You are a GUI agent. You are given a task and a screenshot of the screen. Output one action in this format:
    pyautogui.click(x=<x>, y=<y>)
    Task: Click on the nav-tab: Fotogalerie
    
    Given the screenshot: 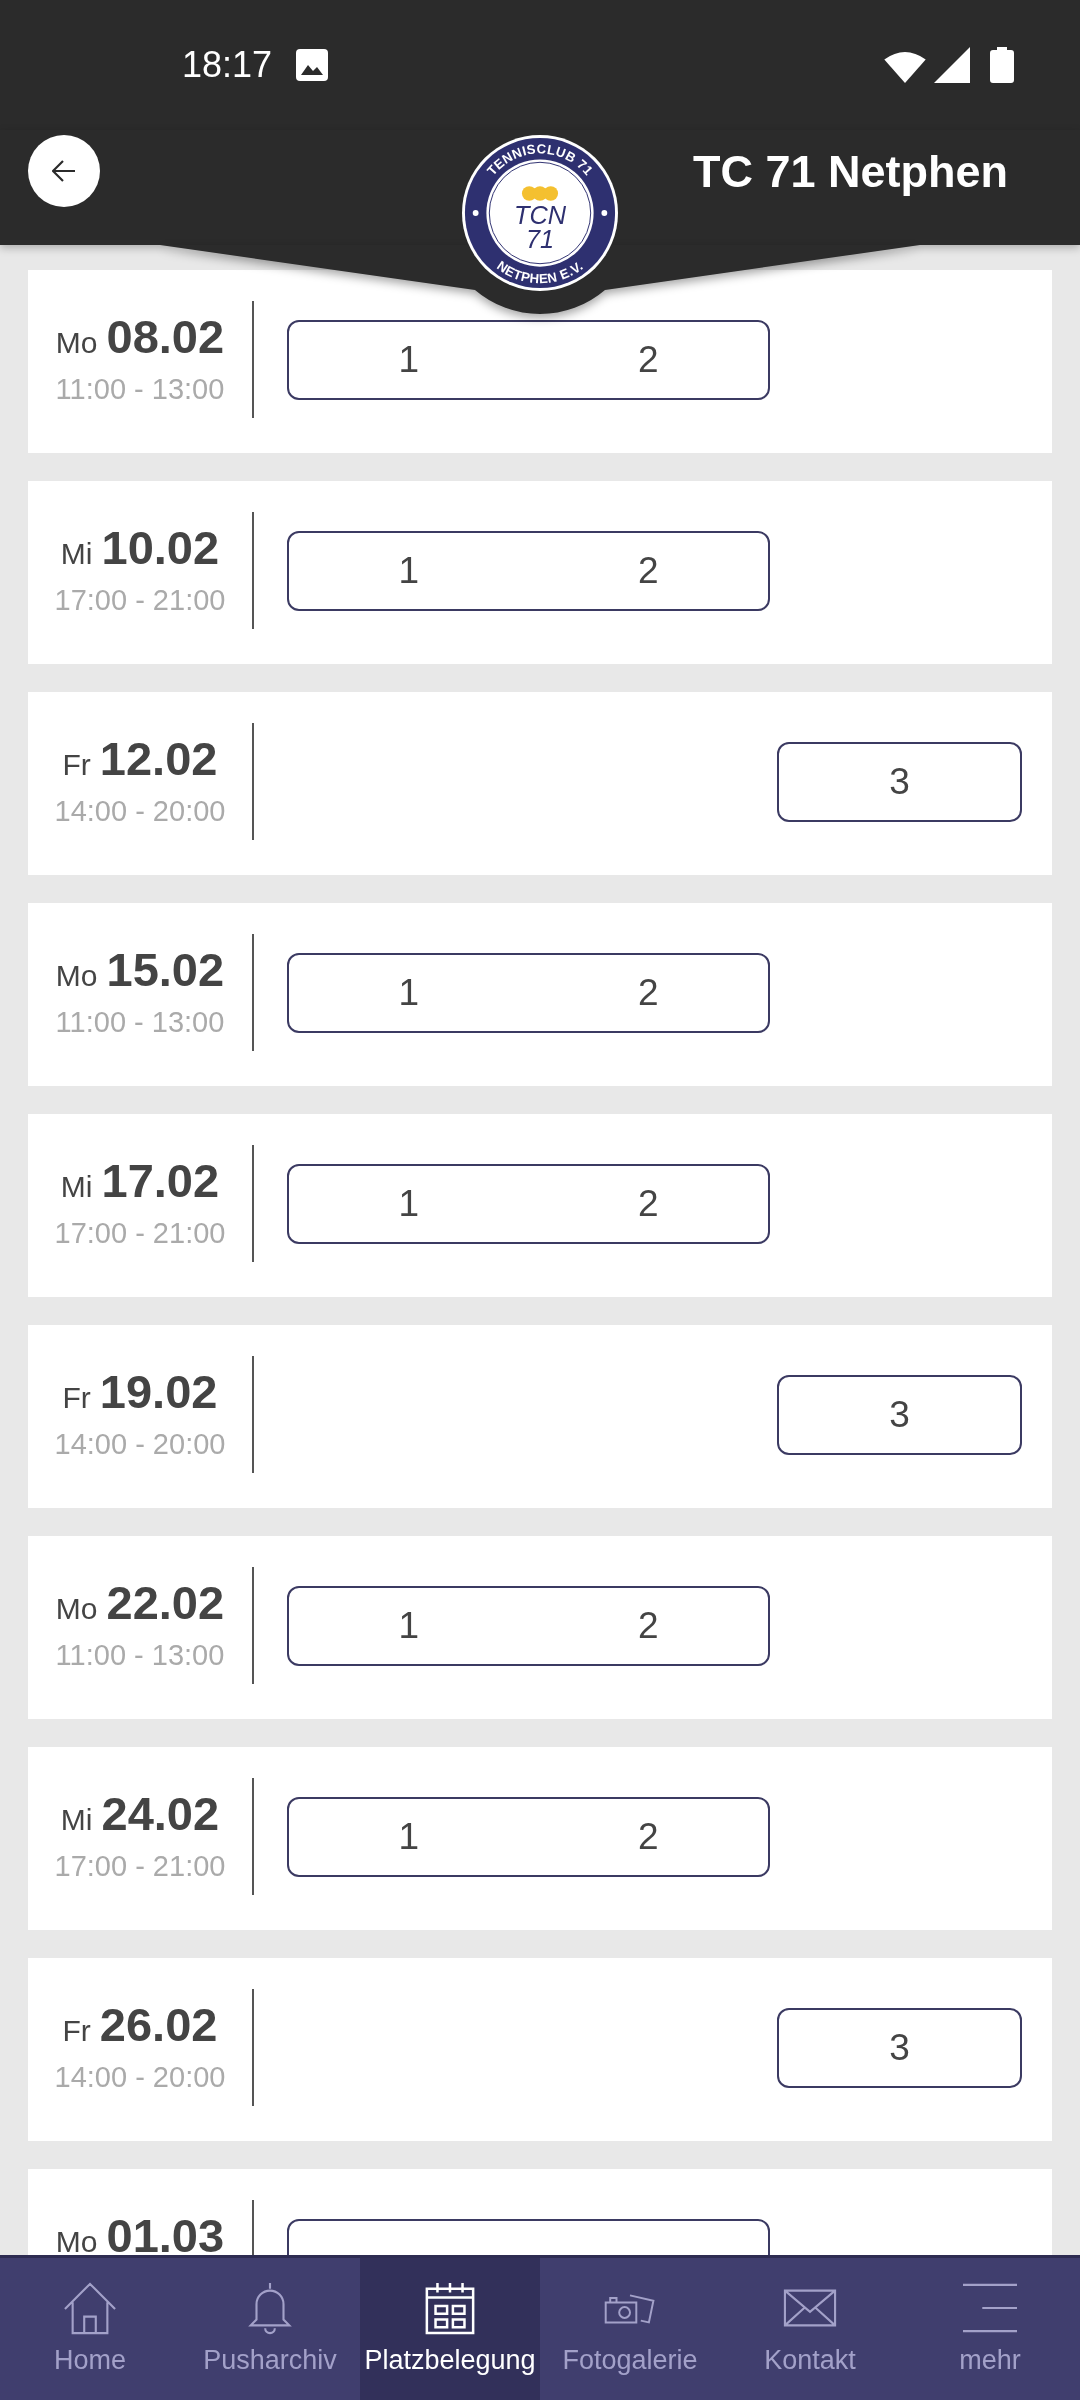 What is the action you would take?
    pyautogui.click(x=630, y=2329)
    